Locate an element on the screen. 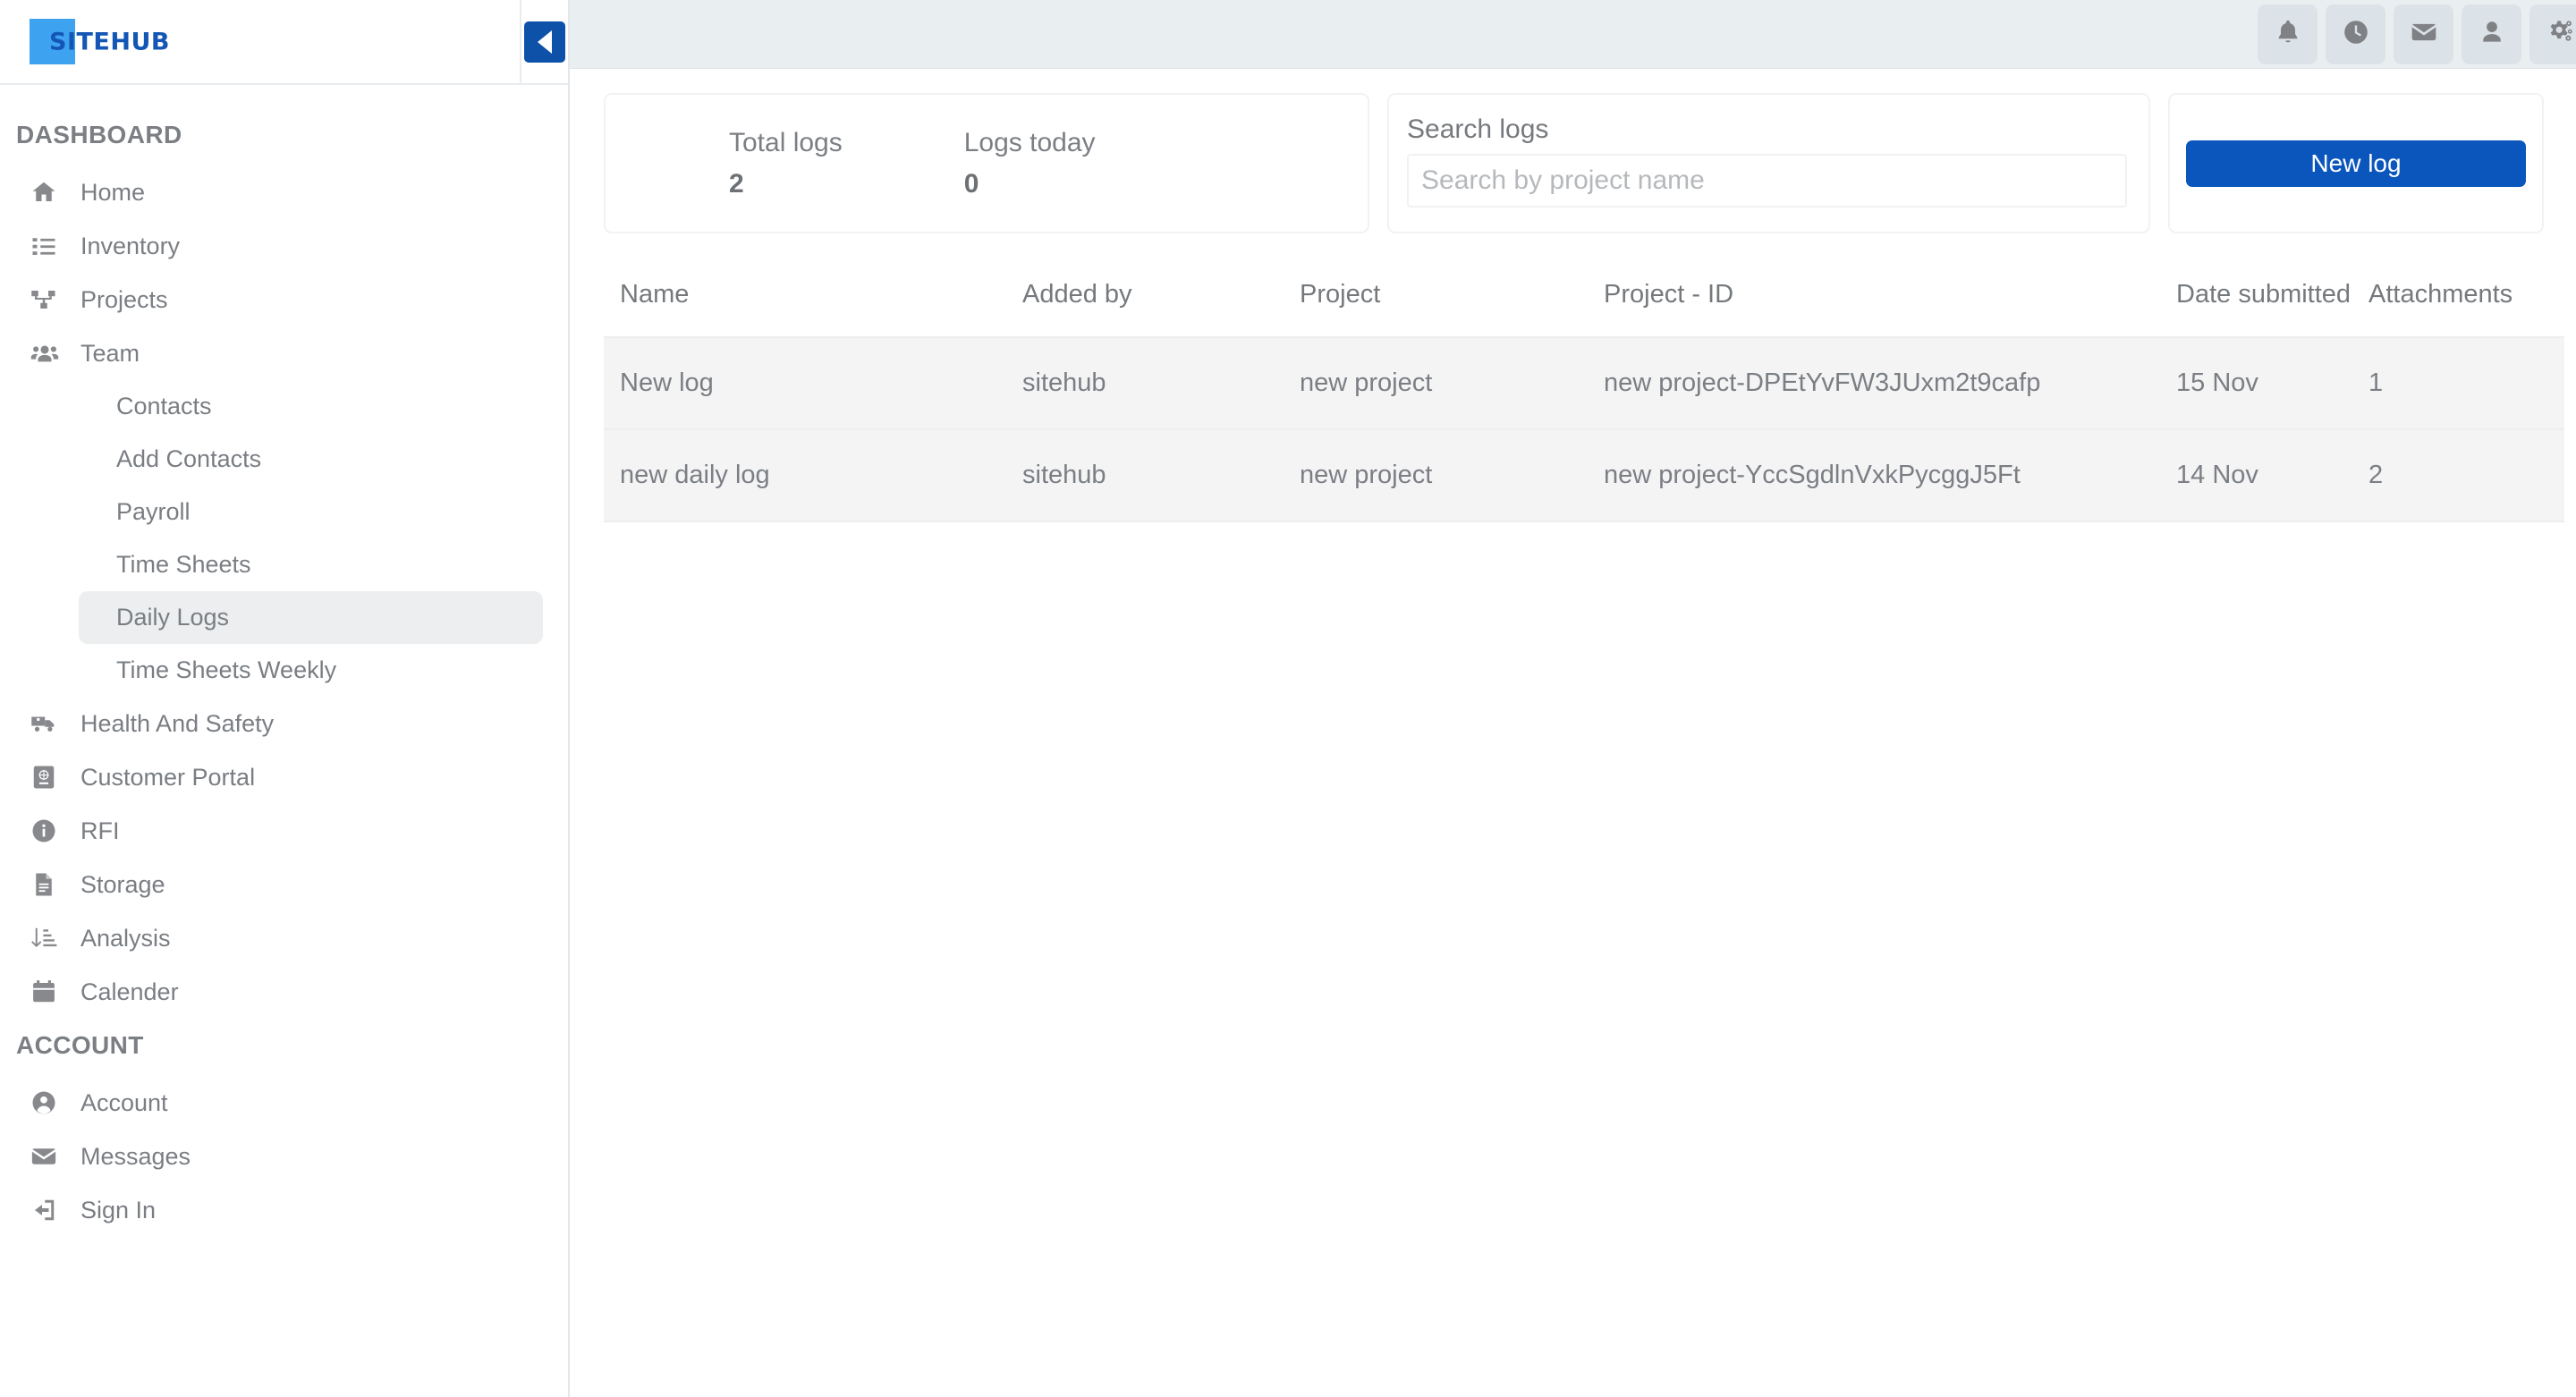  chevron-left-icon is located at coordinates (544, 42).